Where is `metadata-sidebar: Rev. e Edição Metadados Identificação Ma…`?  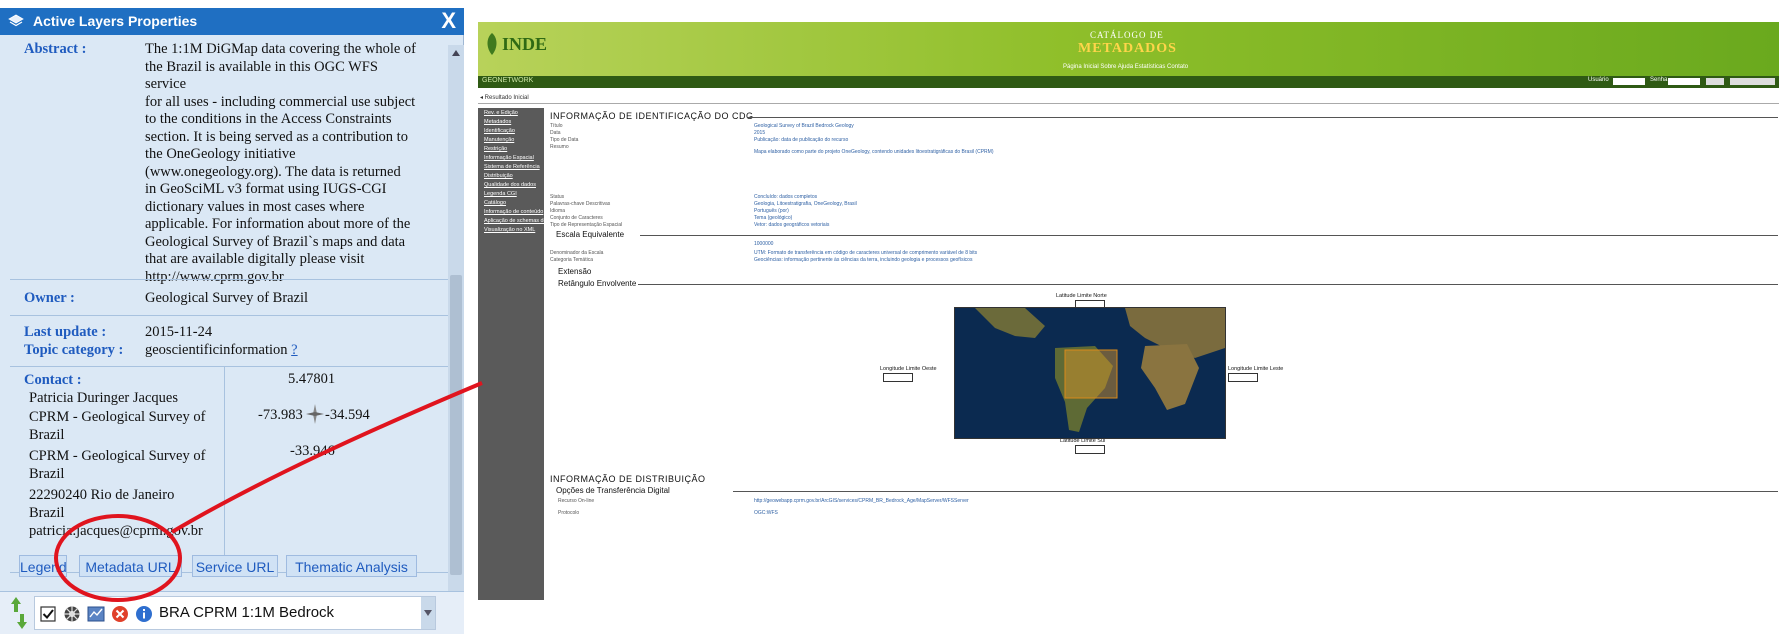 metadata-sidebar: Rev. e Edição Metadados Identificação Ma… is located at coordinates (526, 354).